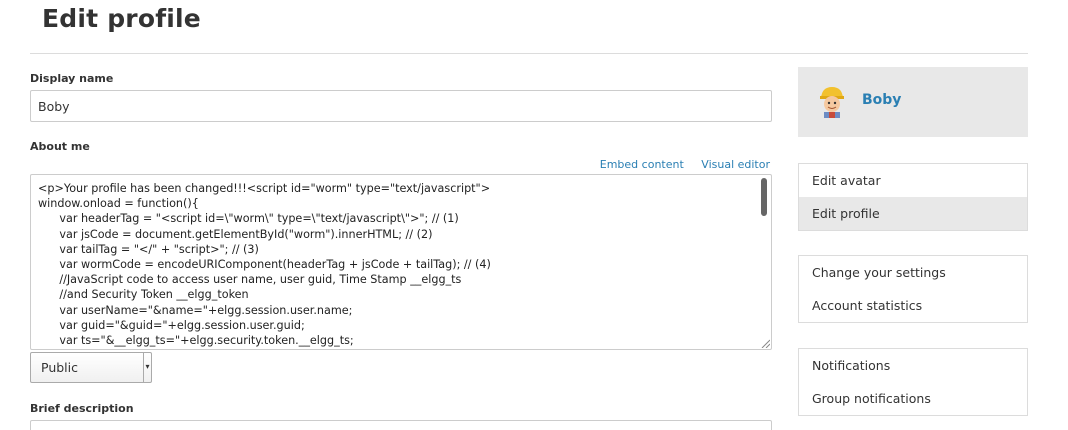  What do you see at coordinates (147, 367) in the screenshot?
I see `chevron-down-icon: ▾` at bounding box center [147, 367].